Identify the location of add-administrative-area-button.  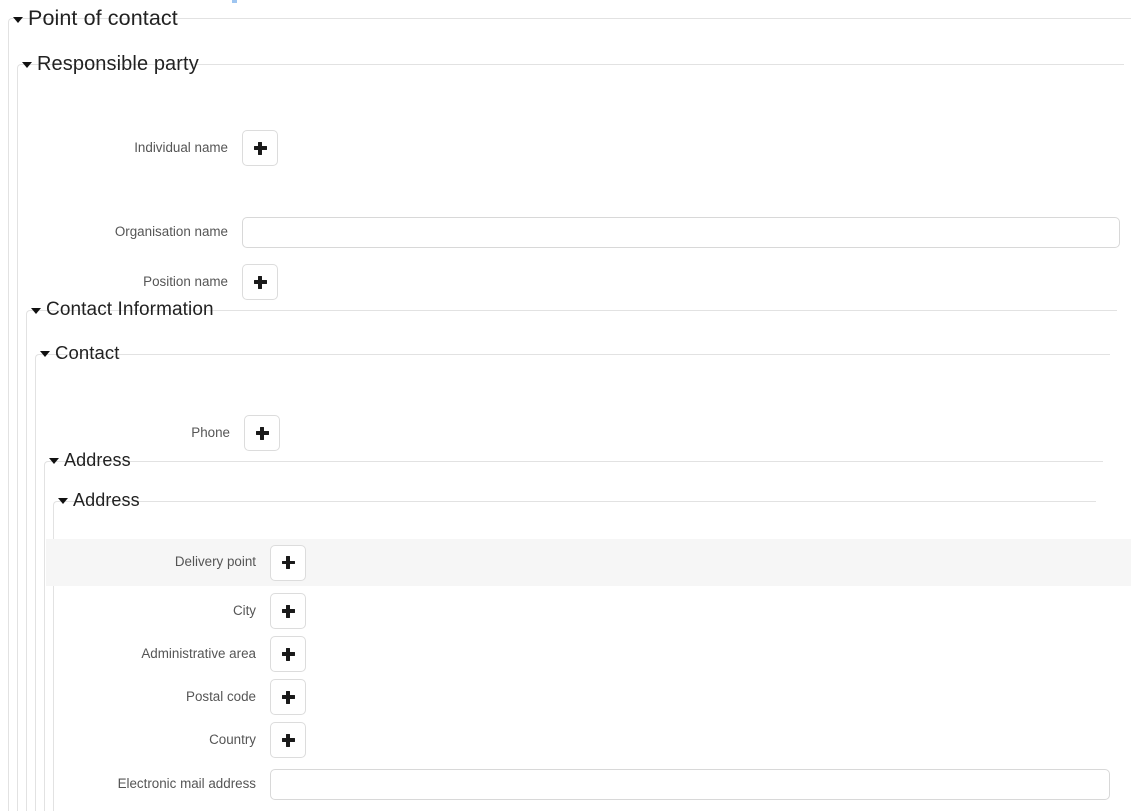
(288, 654).